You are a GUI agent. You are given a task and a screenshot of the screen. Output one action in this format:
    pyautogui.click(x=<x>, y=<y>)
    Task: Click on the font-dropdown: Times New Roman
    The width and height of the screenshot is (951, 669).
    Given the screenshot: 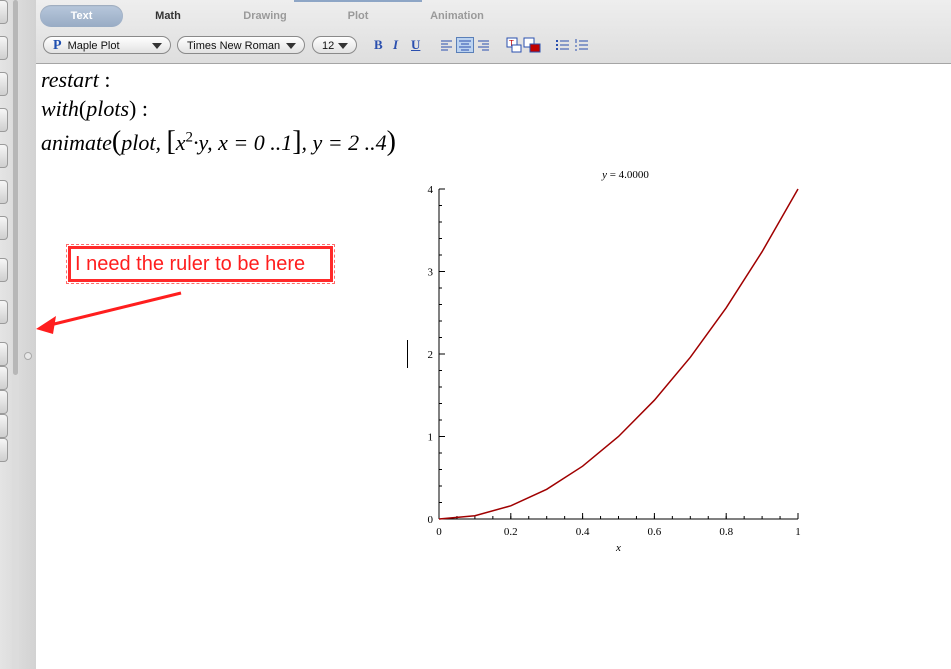 What is the action you would take?
    pyautogui.click(x=241, y=45)
    